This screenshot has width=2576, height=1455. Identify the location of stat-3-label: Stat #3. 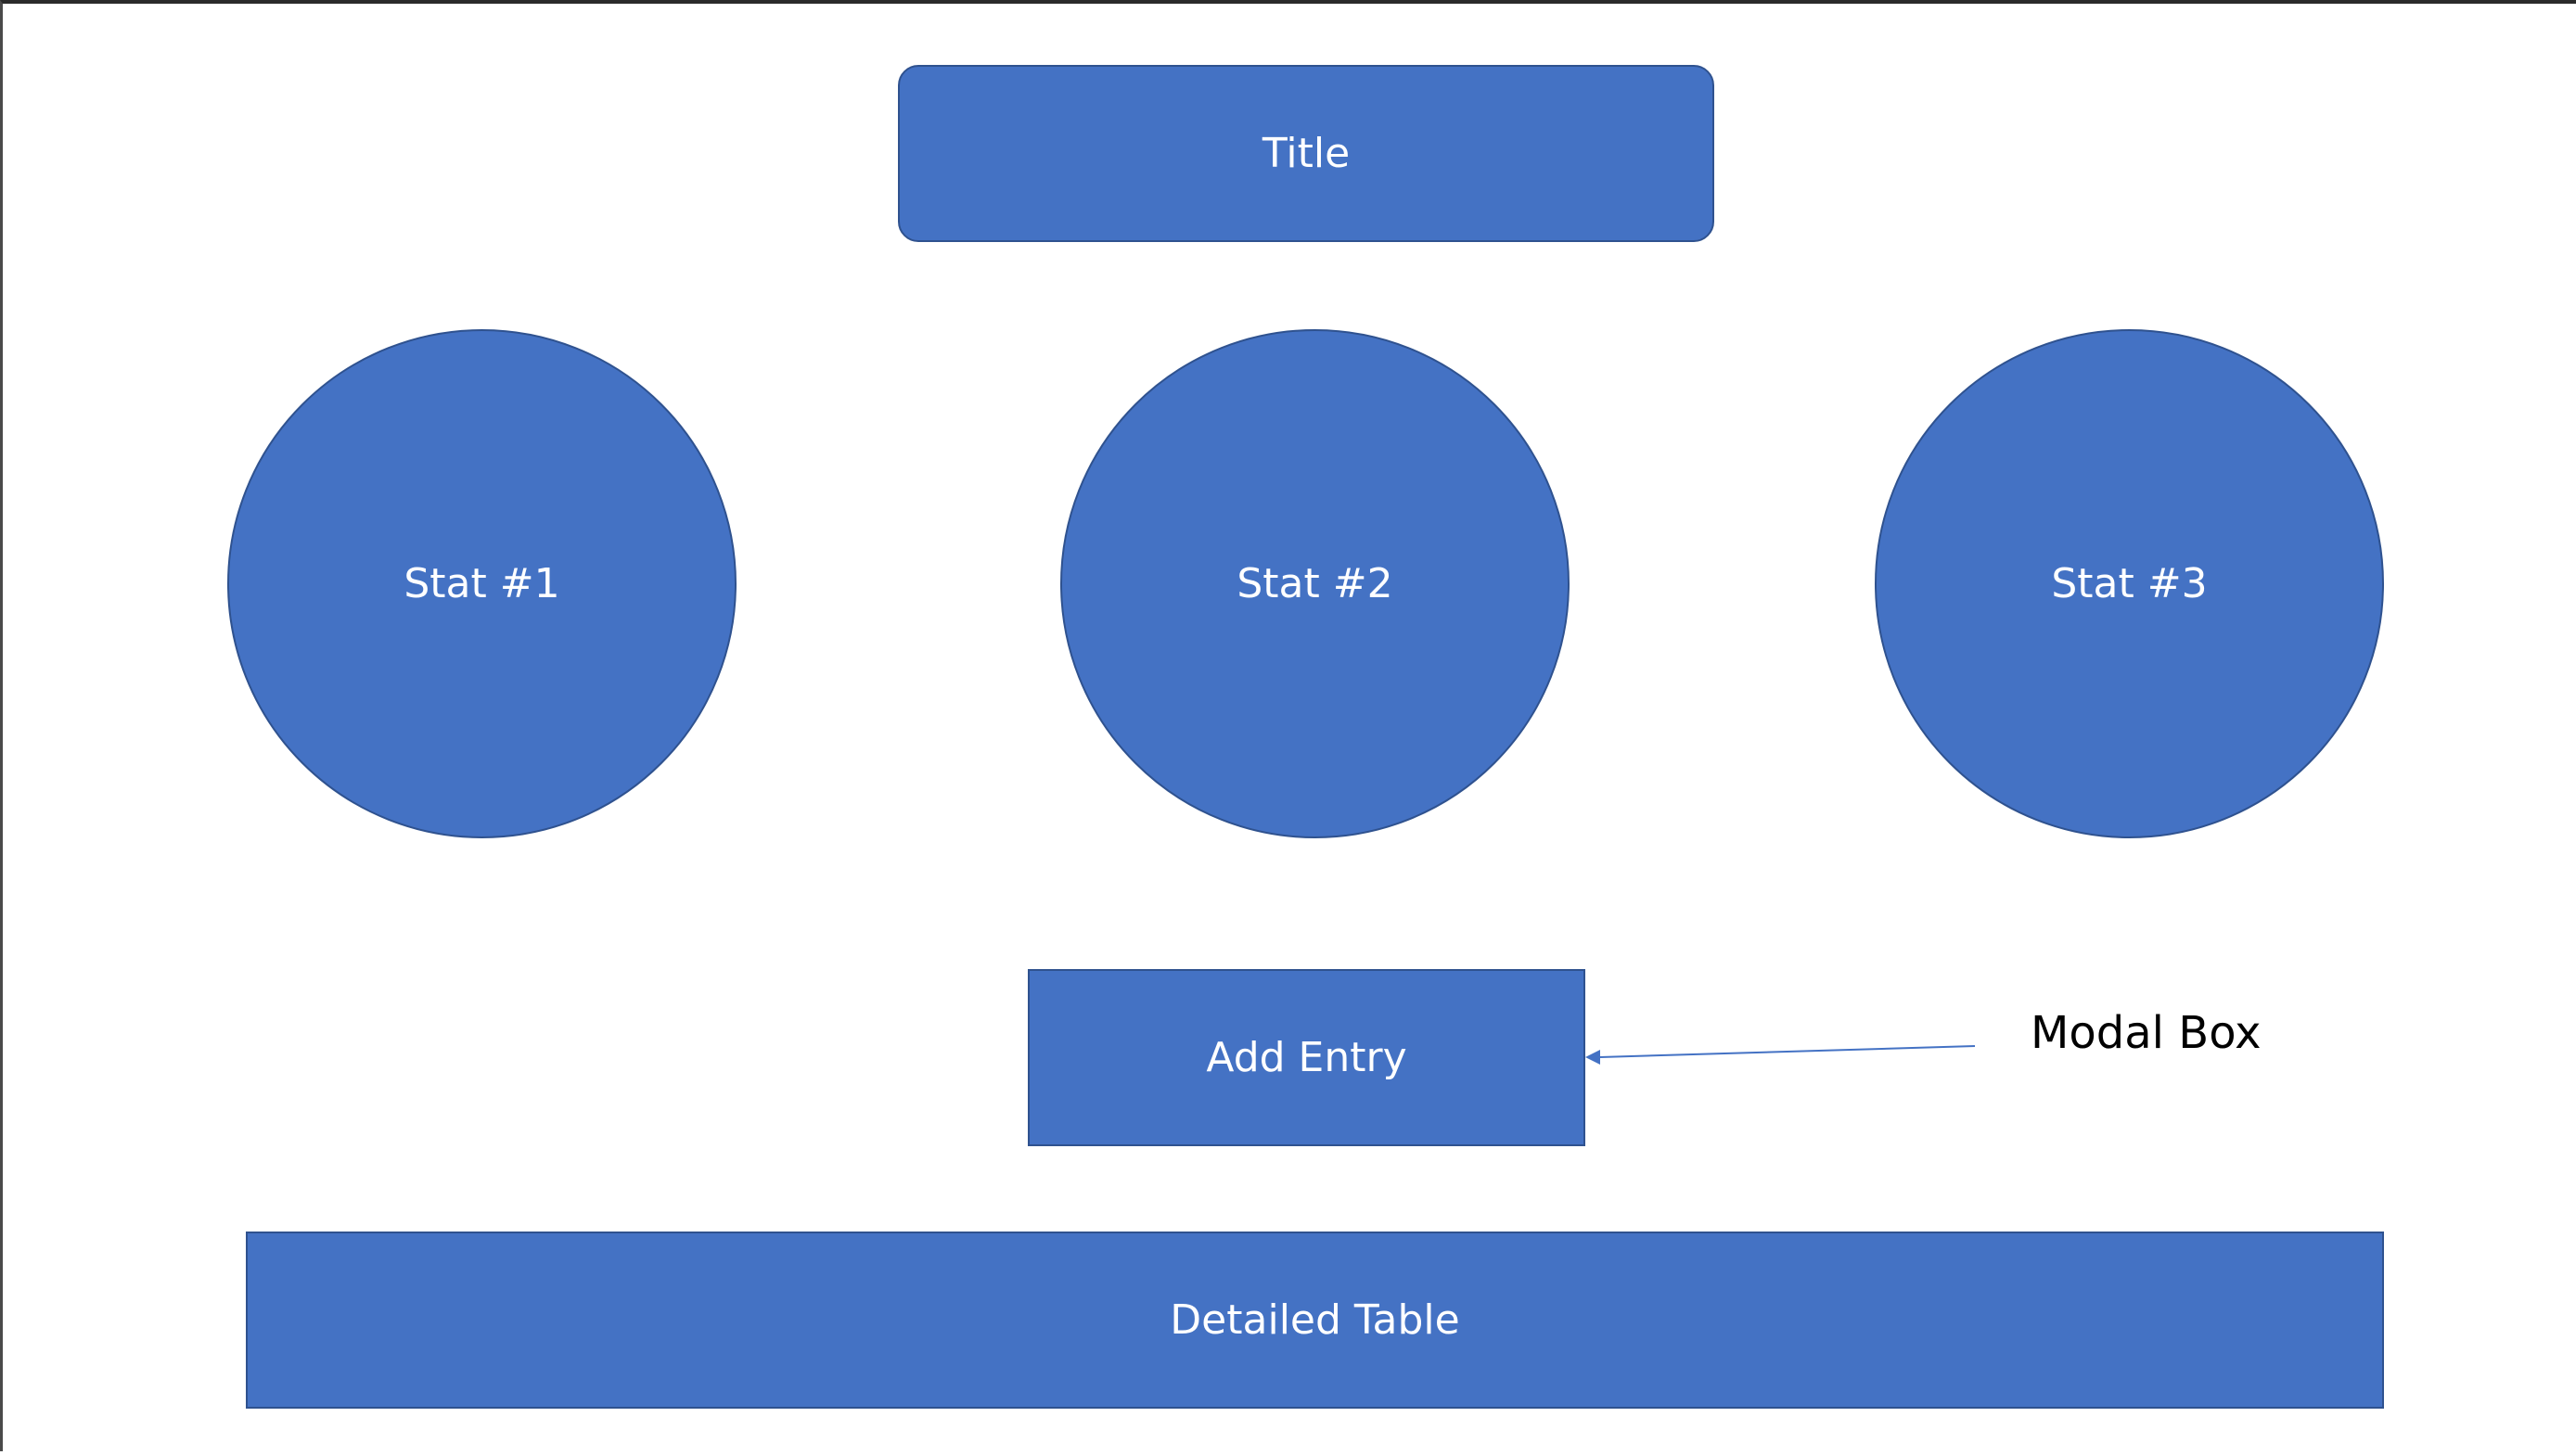
(2129, 583).